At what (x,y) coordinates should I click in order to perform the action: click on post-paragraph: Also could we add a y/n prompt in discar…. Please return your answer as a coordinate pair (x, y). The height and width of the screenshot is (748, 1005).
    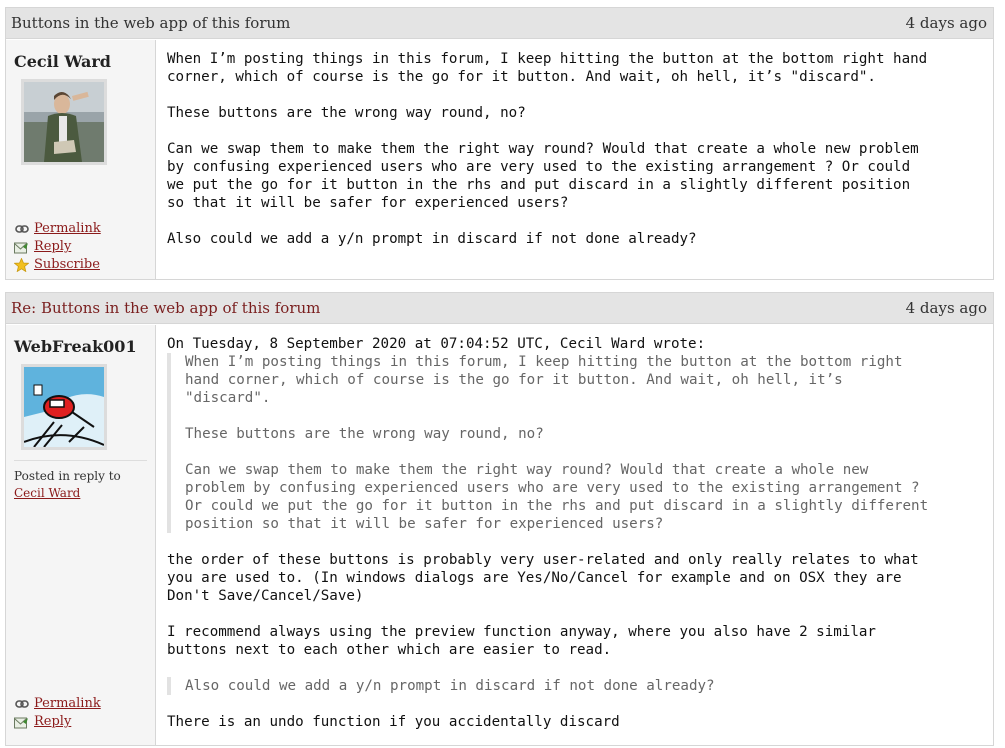
    Looking at the image, I should click on (432, 239).